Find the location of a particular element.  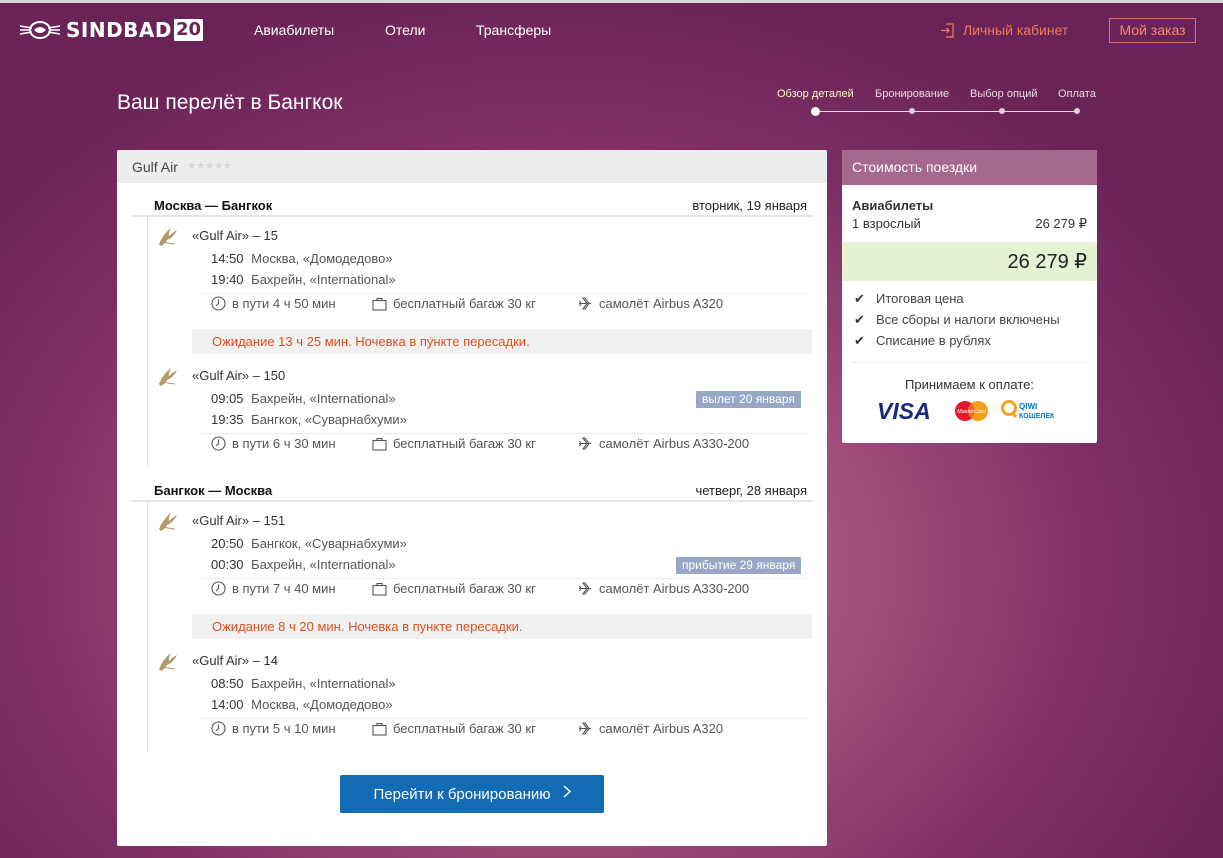

route-header-return: Бангкок — Москва четверг, 28 января is located at coordinates (472, 490).